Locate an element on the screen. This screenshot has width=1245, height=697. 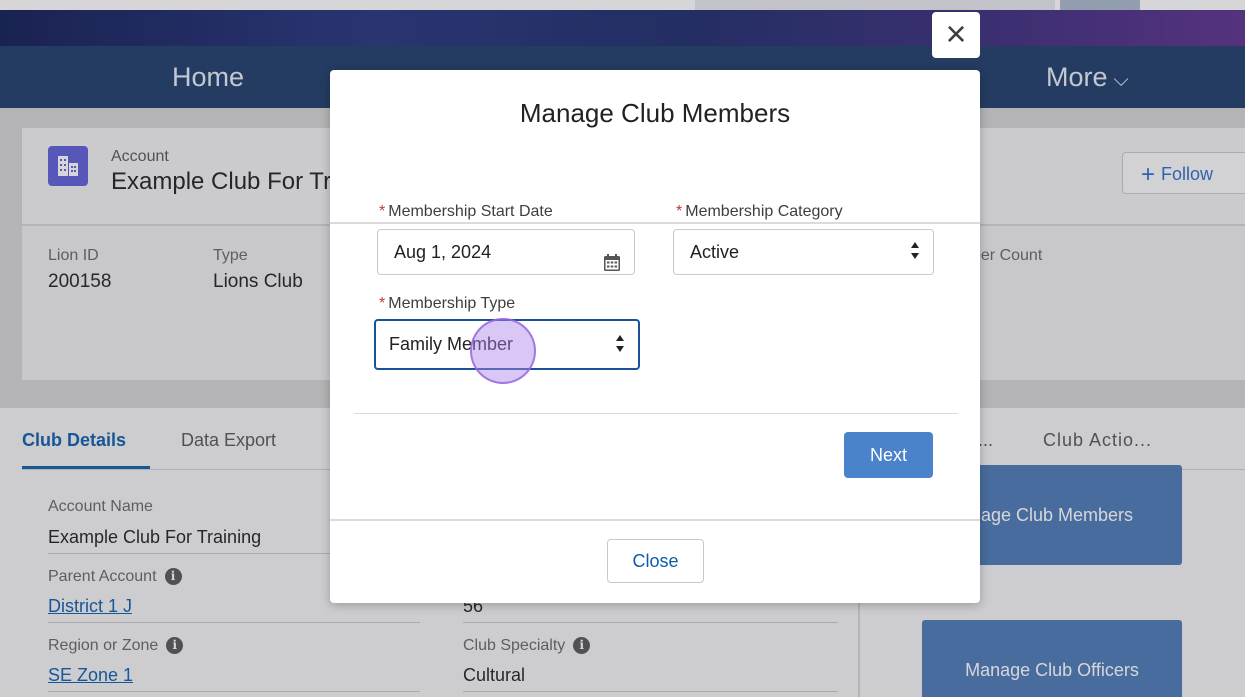
modal-title: Manage Club Members is located at coordinates (655, 113).